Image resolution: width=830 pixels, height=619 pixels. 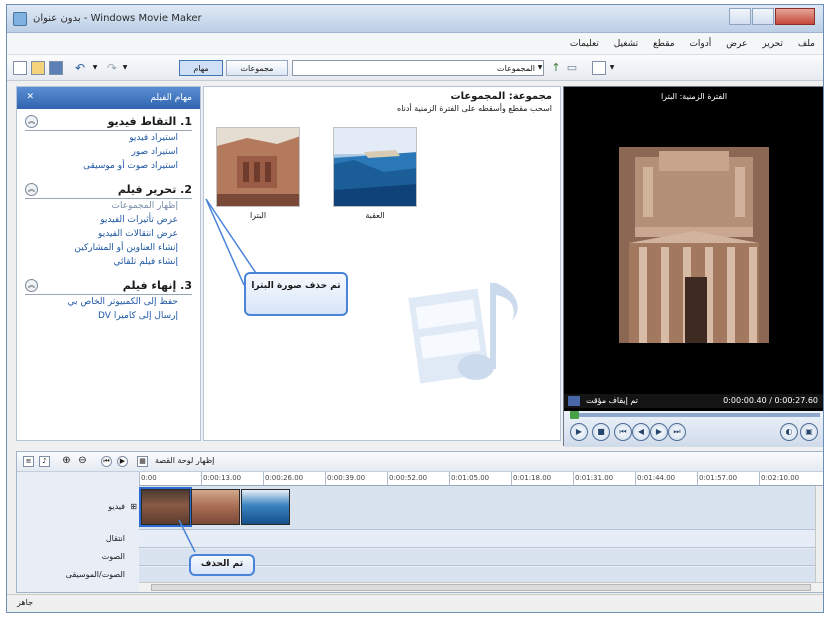 I want to click on collections-combo-value: المجموعات, so click(x=516, y=68).